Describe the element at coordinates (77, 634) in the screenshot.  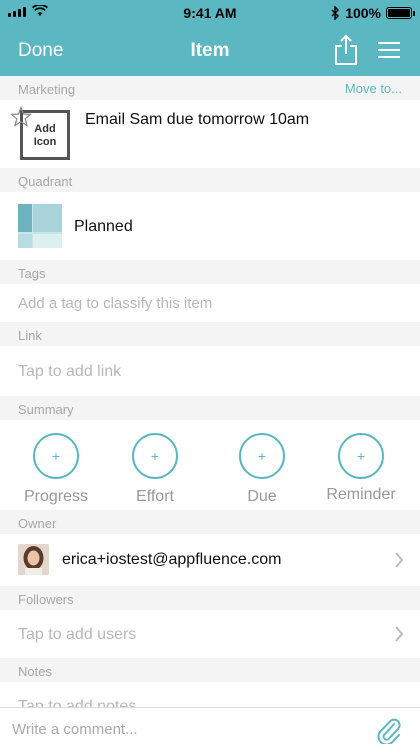
I see `followers-placeholder: Tap to add users` at that location.